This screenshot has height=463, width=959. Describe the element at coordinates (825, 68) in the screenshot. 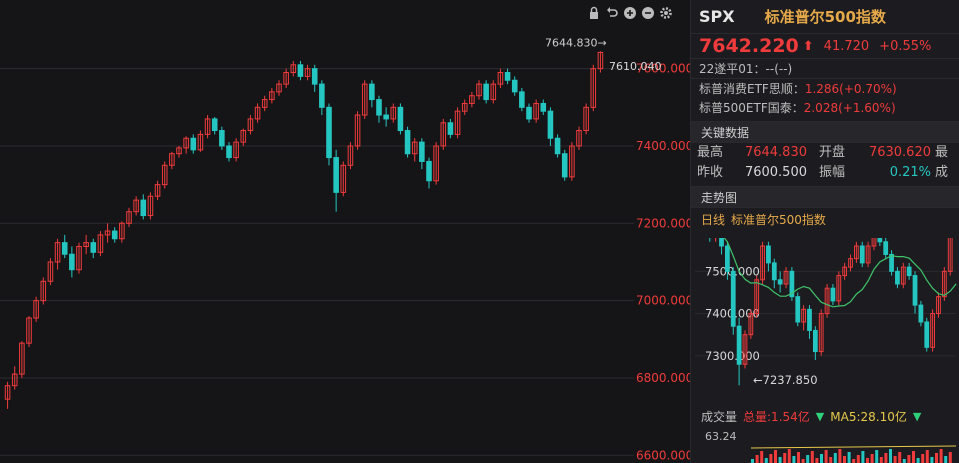

I see `related-bond-line: 22遂平01：--(--)` at that location.